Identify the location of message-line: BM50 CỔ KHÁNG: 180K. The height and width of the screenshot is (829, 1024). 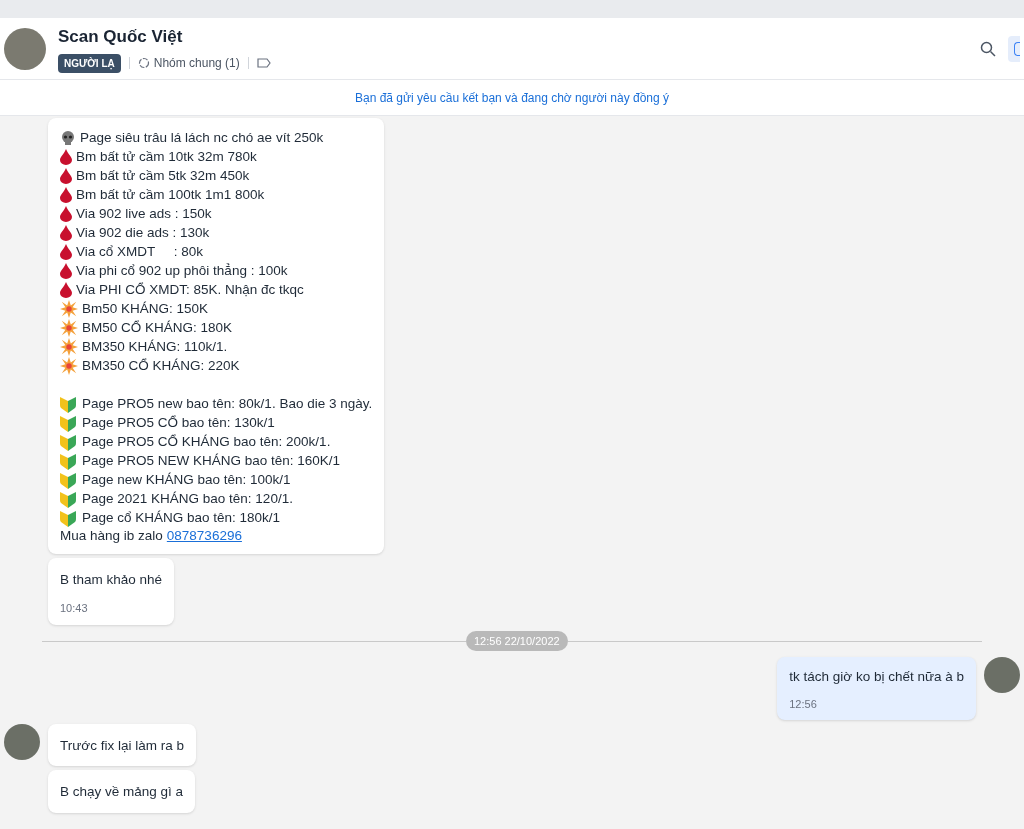
(157, 328).